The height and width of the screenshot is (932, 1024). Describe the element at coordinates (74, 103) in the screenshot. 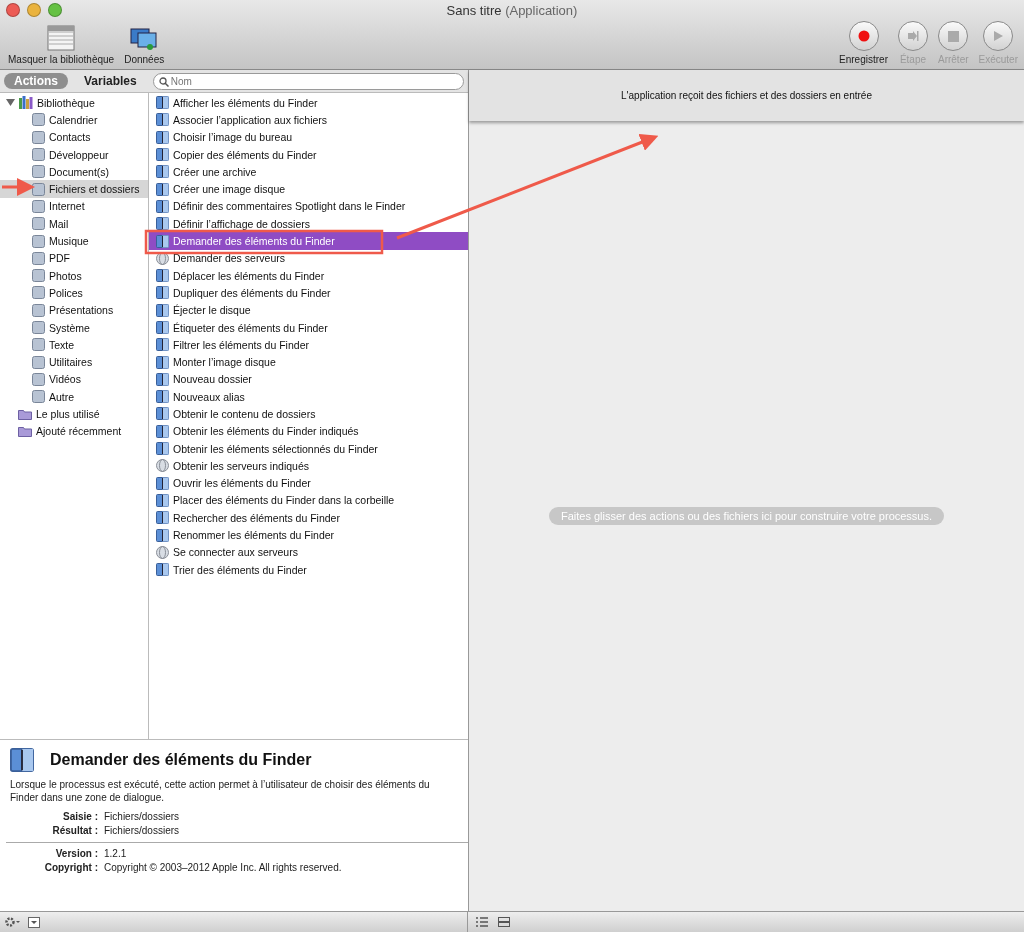

I see `library-item: Bibliothèque` at that location.